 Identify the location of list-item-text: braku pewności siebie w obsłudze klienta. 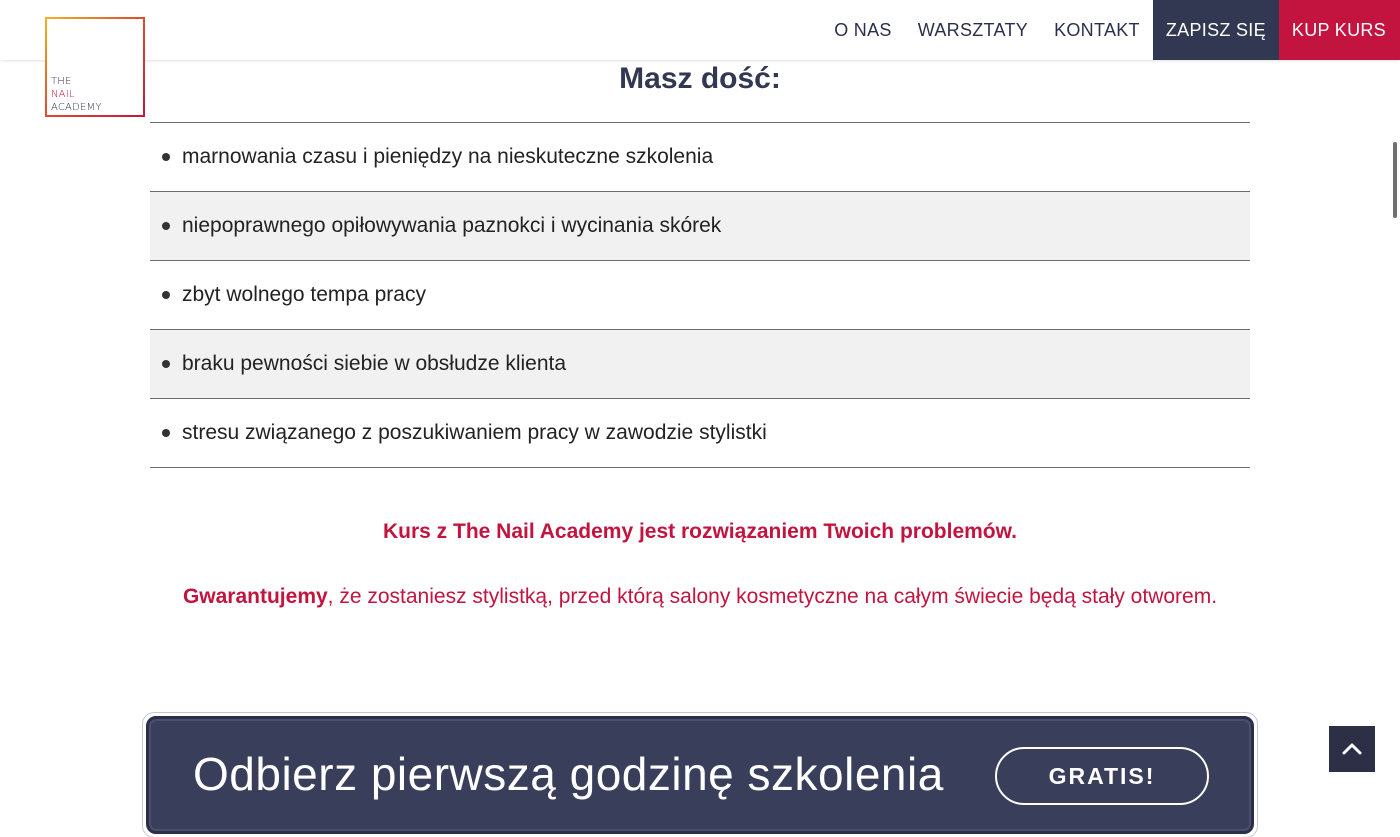
(374, 363).